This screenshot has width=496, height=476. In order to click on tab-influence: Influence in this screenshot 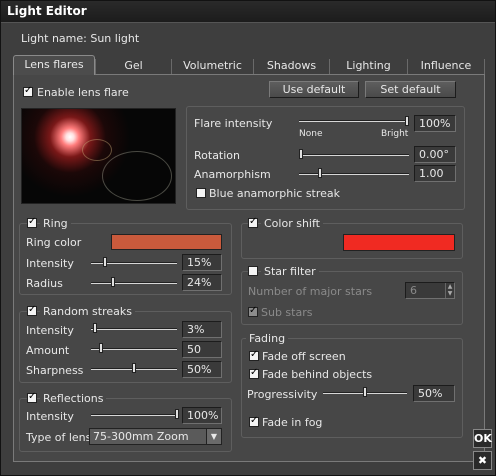, I will do `click(446, 66)`.